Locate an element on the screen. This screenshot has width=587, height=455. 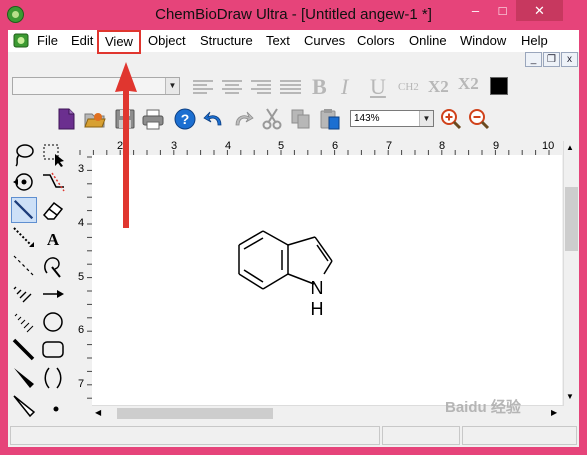
justify-icon is located at coordinates (290, 87).